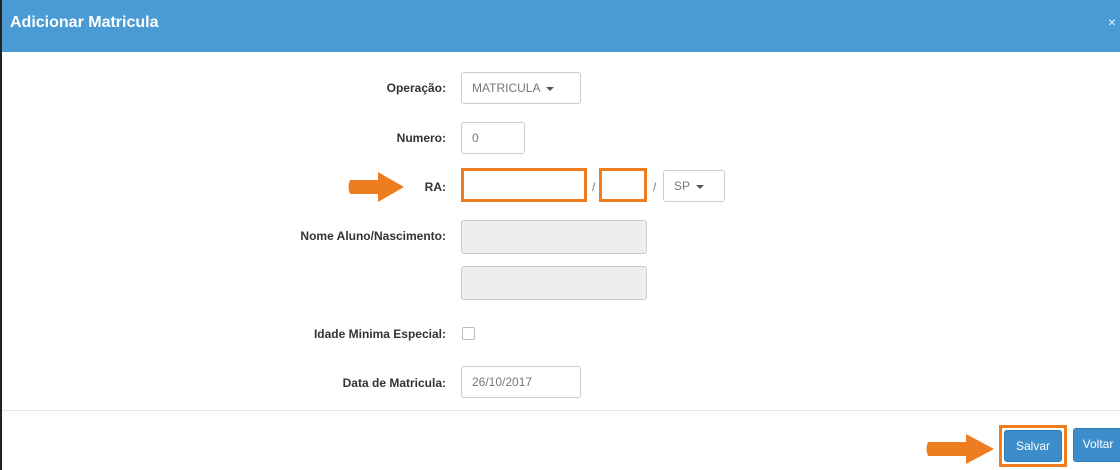 Image resolution: width=1120 pixels, height=470 pixels. What do you see at coordinates (524, 185) in the screenshot?
I see `ra-input` at bounding box center [524, 185].